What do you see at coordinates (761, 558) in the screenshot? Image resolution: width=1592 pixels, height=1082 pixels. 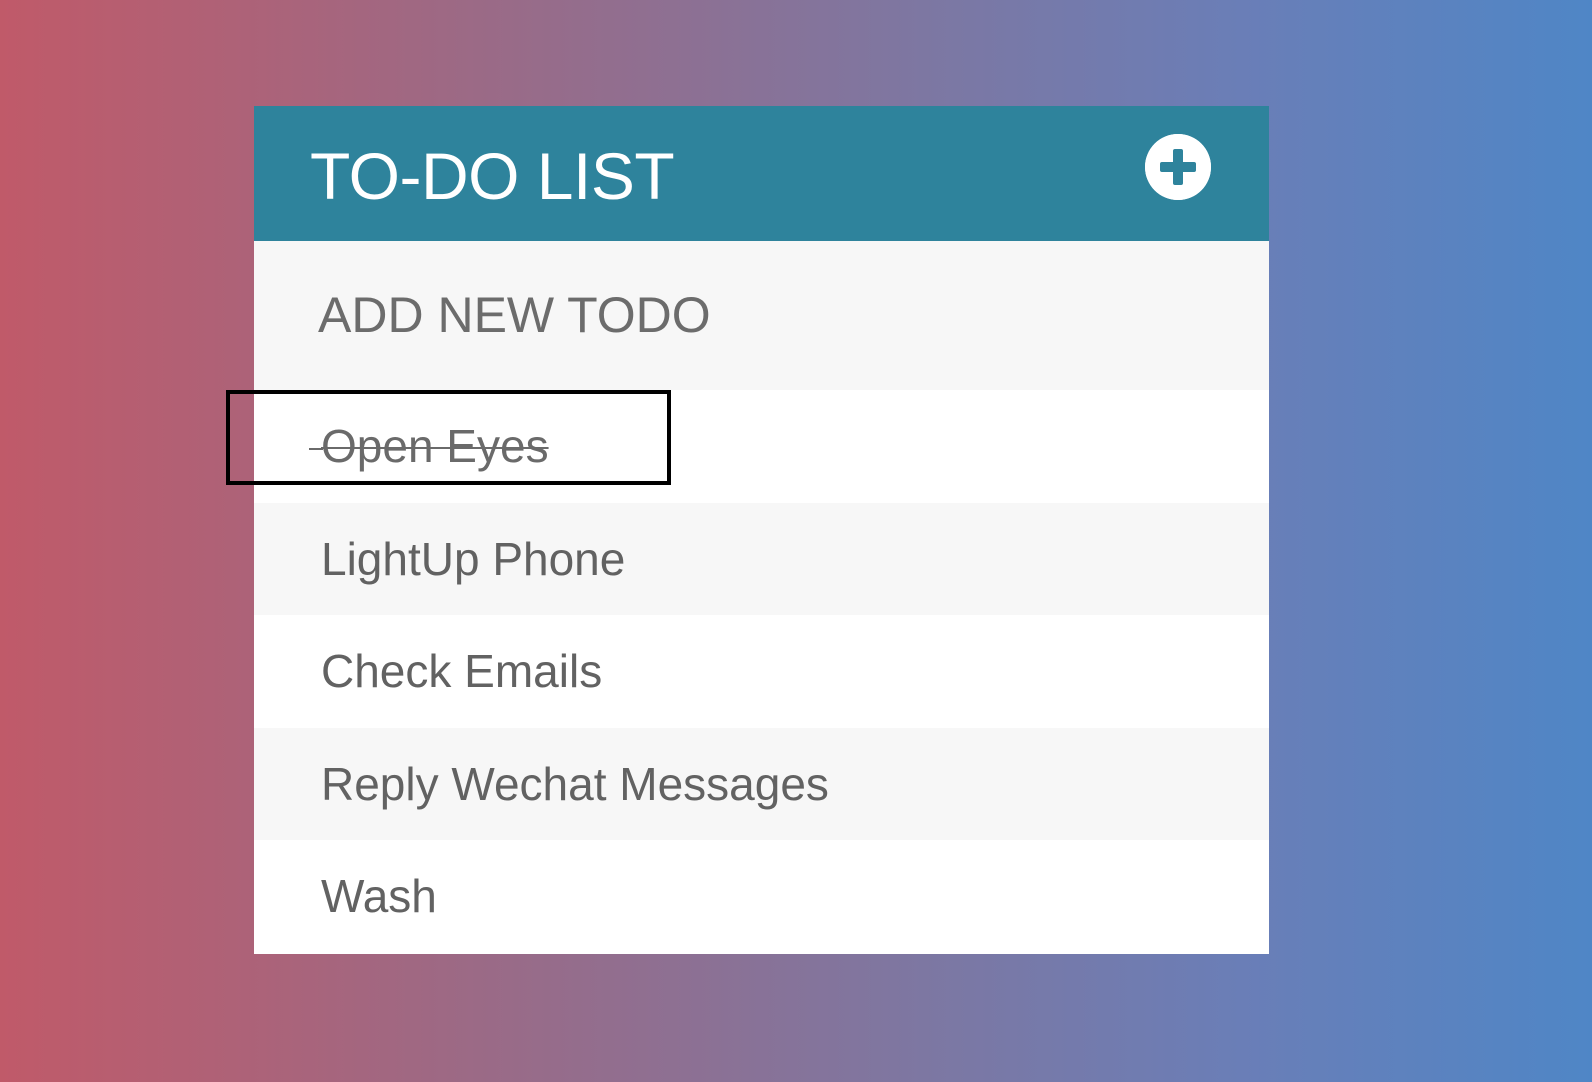 I see `todo-item: LightUp Phone` at bounding box center [761, 558].